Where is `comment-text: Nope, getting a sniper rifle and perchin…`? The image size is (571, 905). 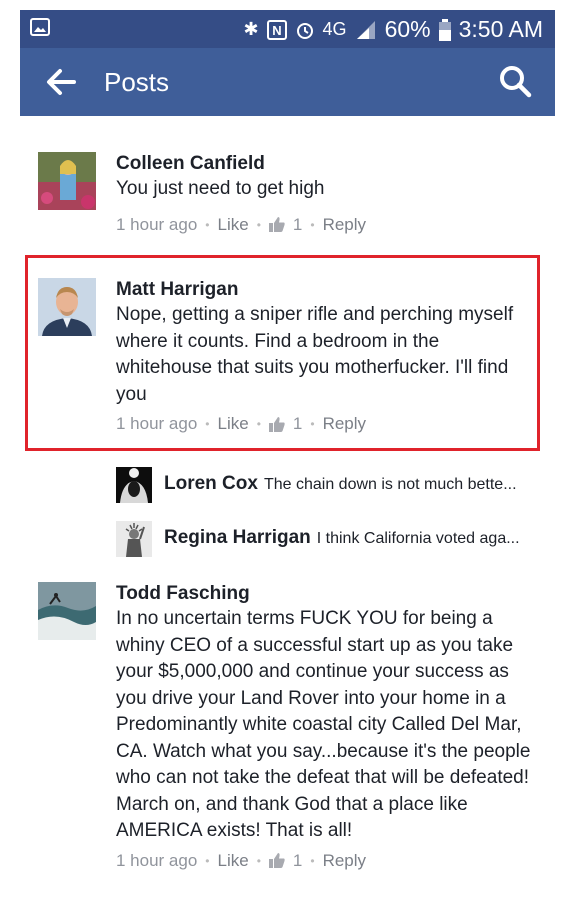
comment-text: Nope, getting a sniper rifle and perchin… is located at coordinates (315, 354).